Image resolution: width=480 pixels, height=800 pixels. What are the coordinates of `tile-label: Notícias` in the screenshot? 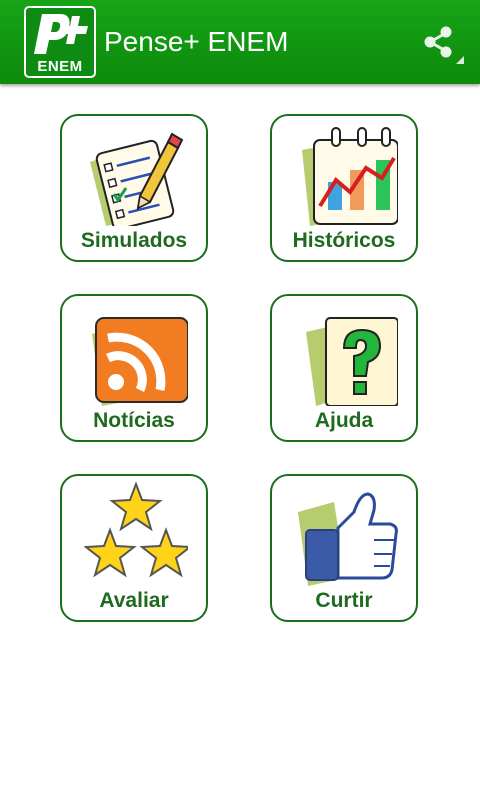 It's located at (134, 420).